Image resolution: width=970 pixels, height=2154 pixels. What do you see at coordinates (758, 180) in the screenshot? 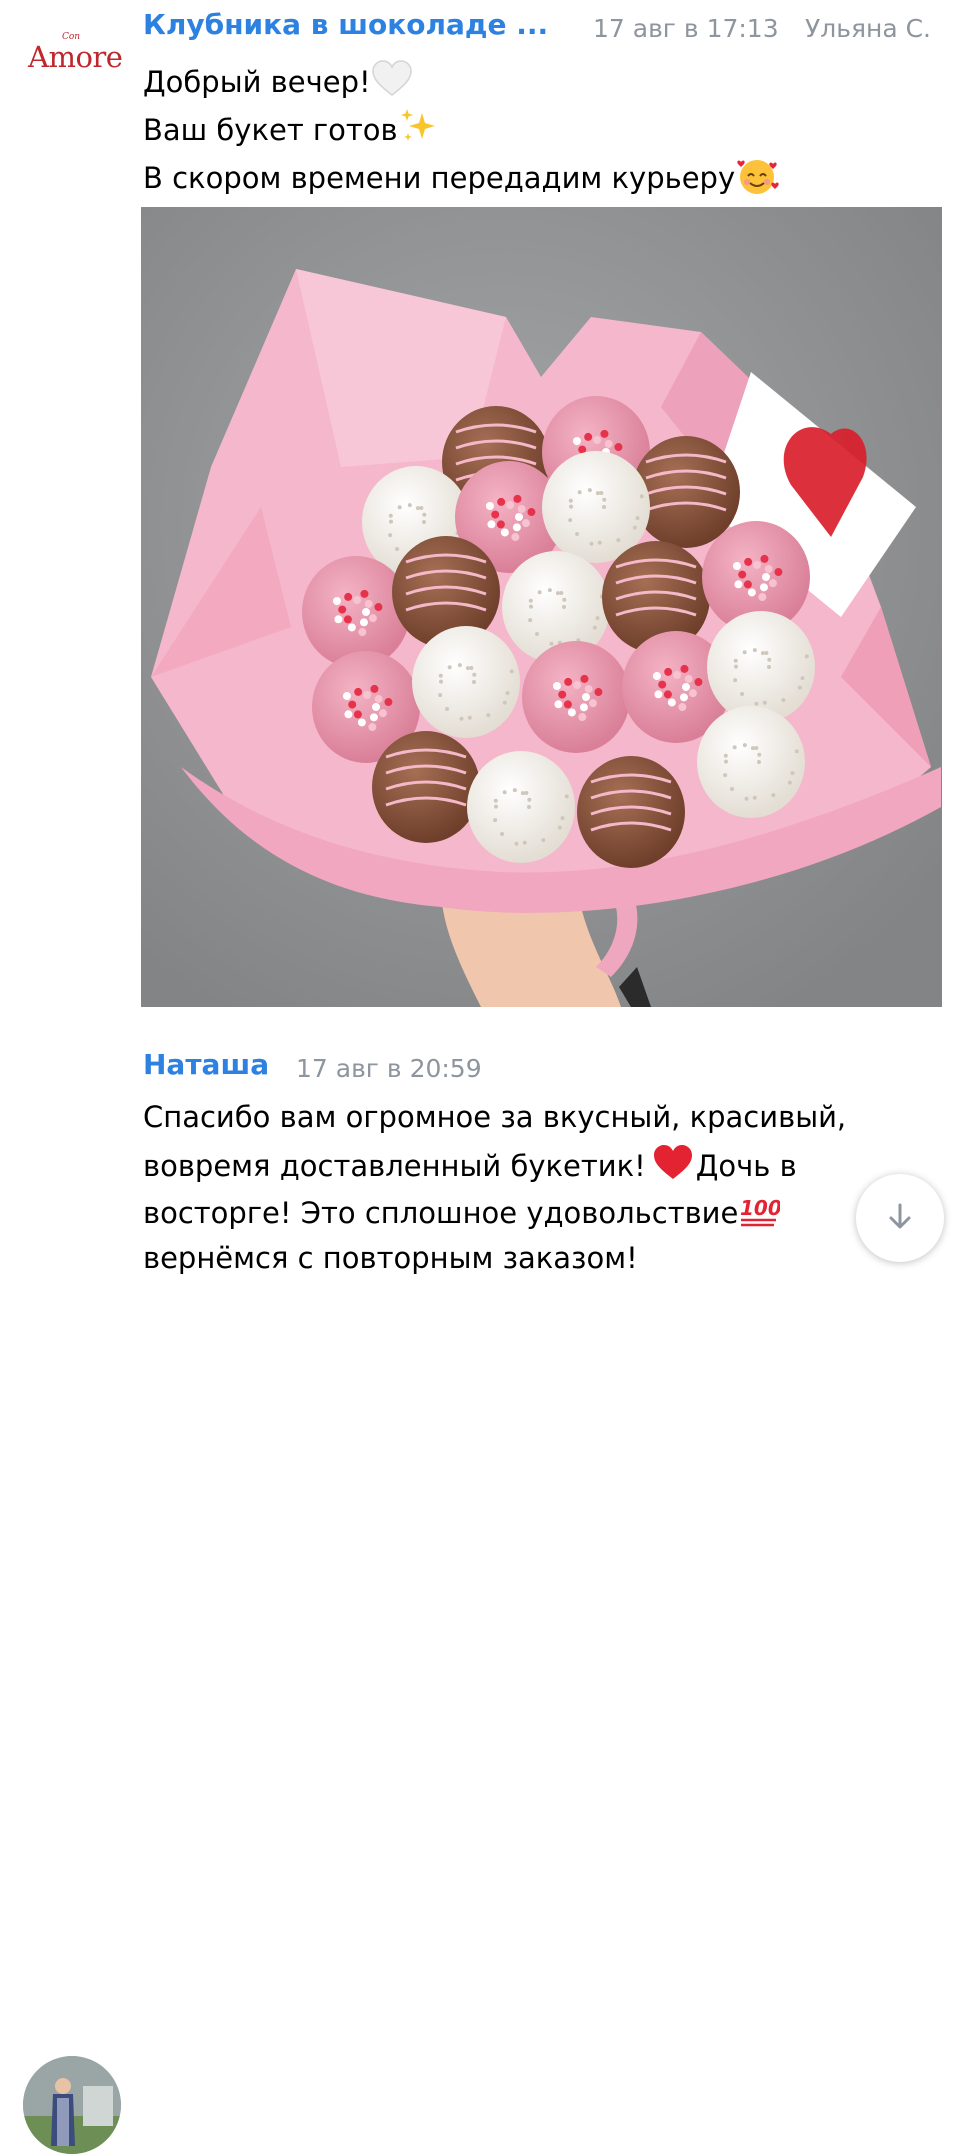
I see `smiling-face-with-hearts-icon` at bounding box center [758, 180].